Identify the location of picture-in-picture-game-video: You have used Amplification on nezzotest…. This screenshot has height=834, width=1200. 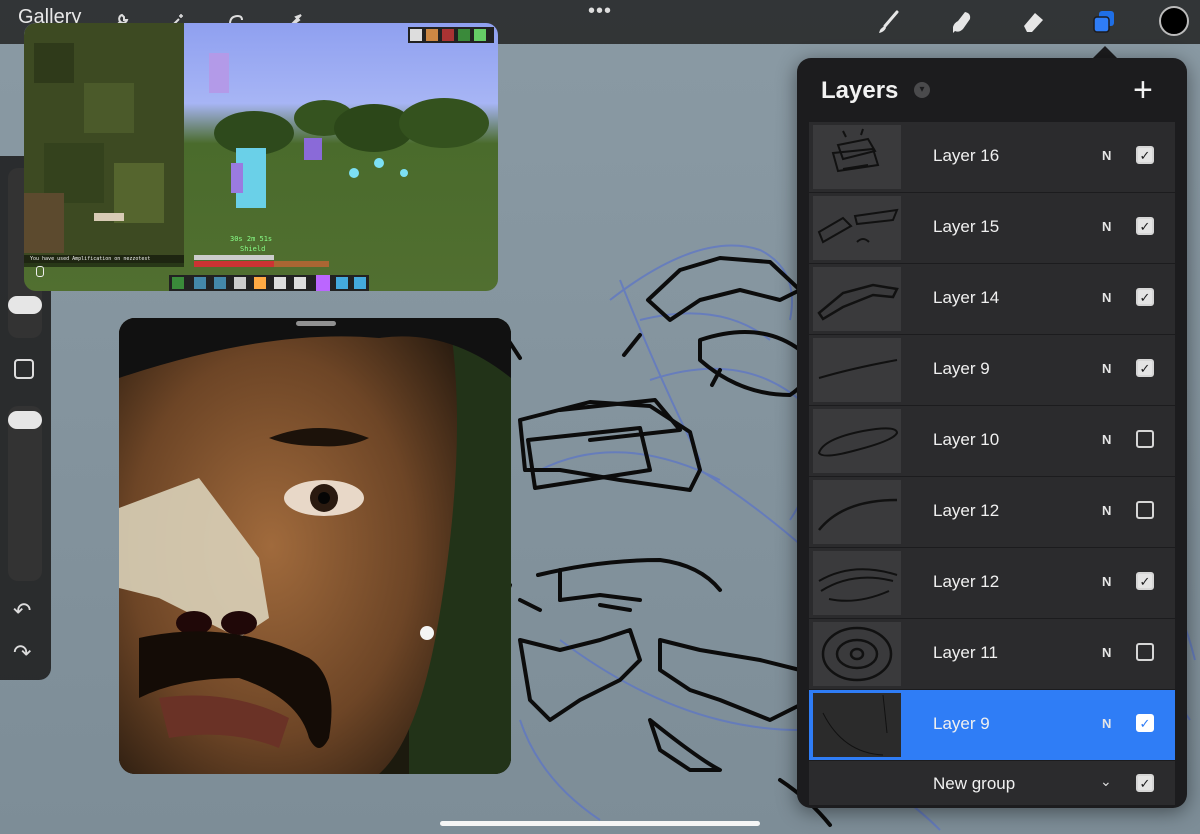
(261, 157).